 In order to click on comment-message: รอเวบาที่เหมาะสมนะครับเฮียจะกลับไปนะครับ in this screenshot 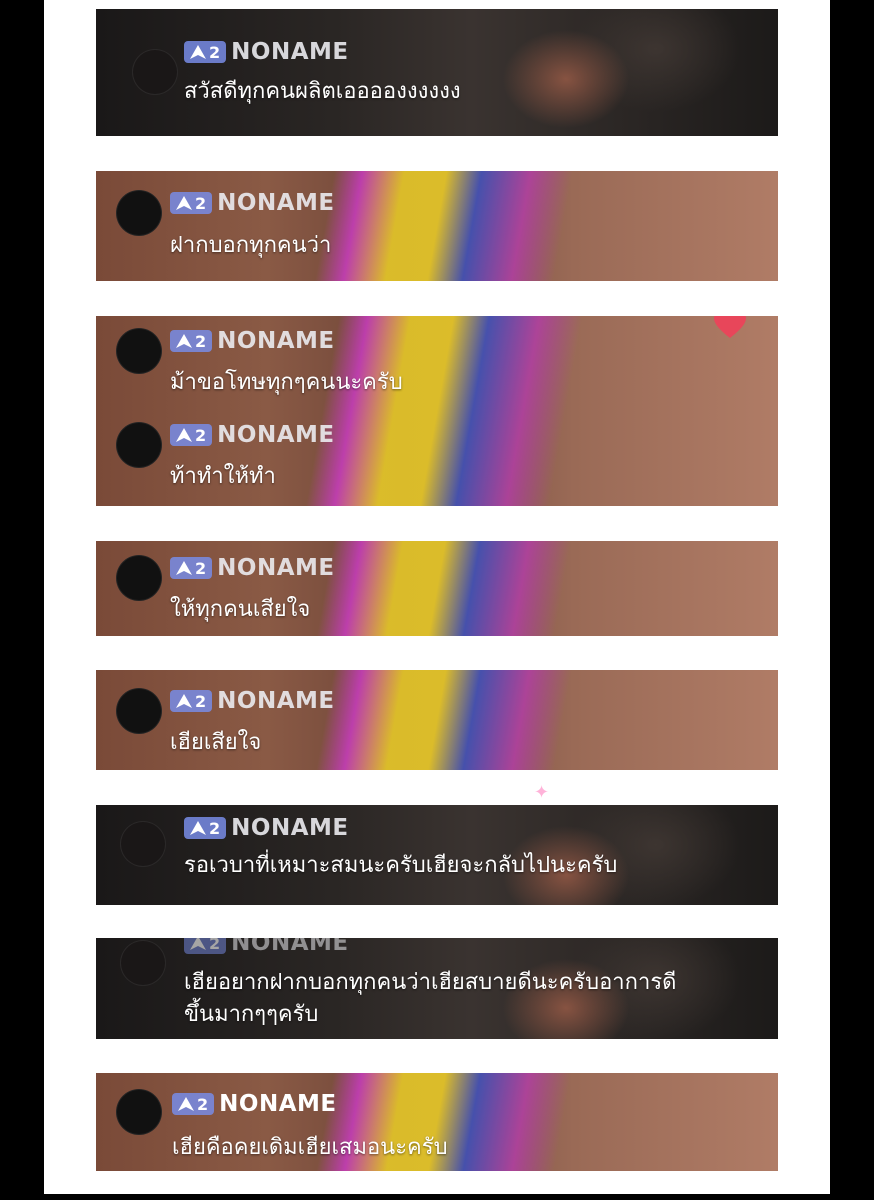, I will do `click(401, 865)`.